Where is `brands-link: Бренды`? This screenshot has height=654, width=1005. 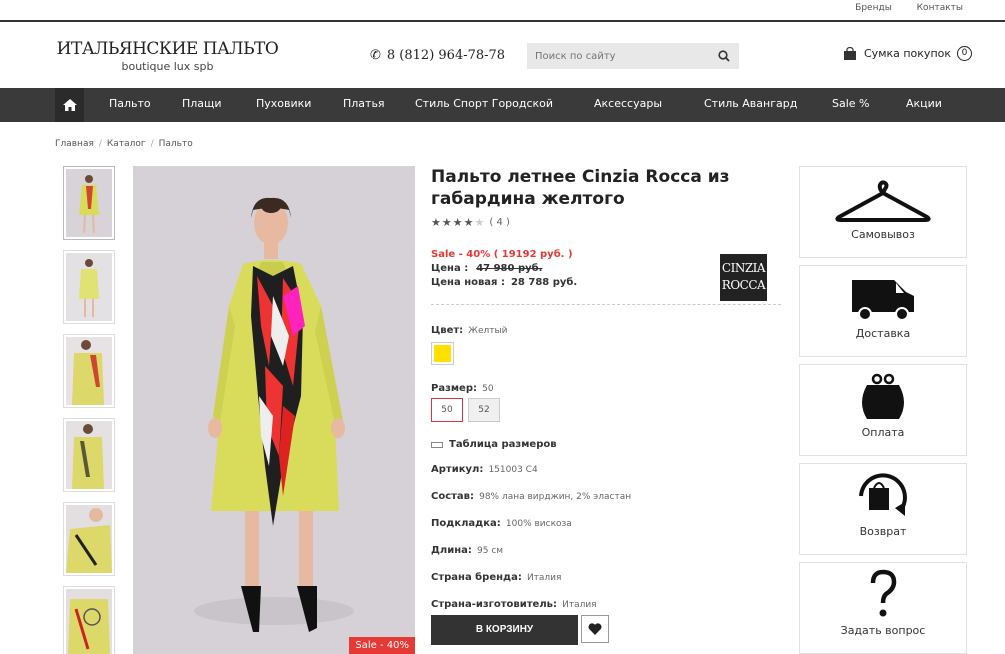
brands-link: Бренды is located at coordinates (873, 8).